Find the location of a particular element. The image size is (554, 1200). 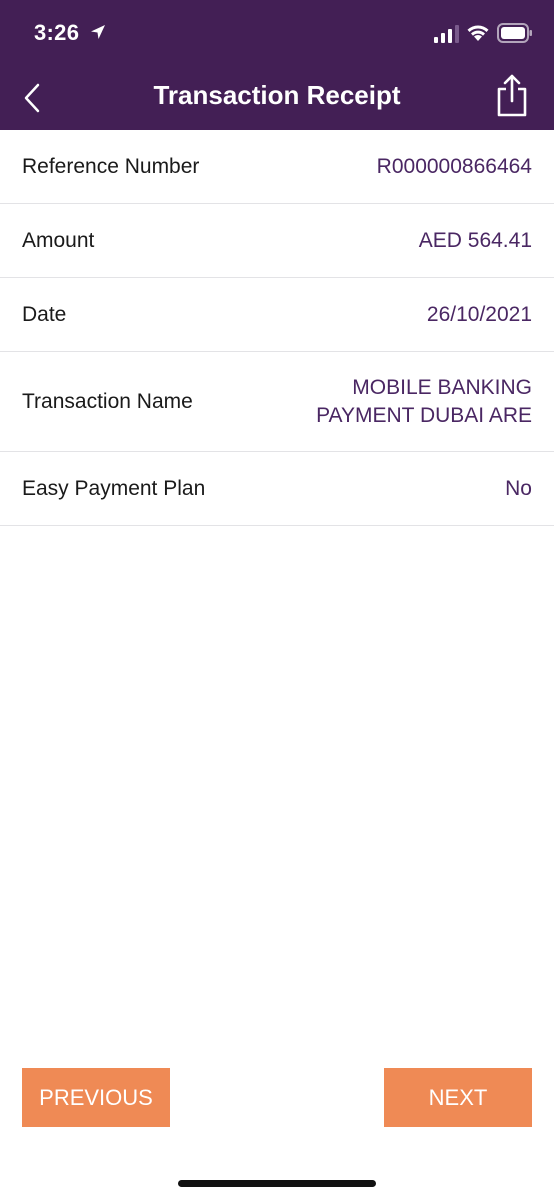

status-time: 3:26 is located at coordinates (57, 32).